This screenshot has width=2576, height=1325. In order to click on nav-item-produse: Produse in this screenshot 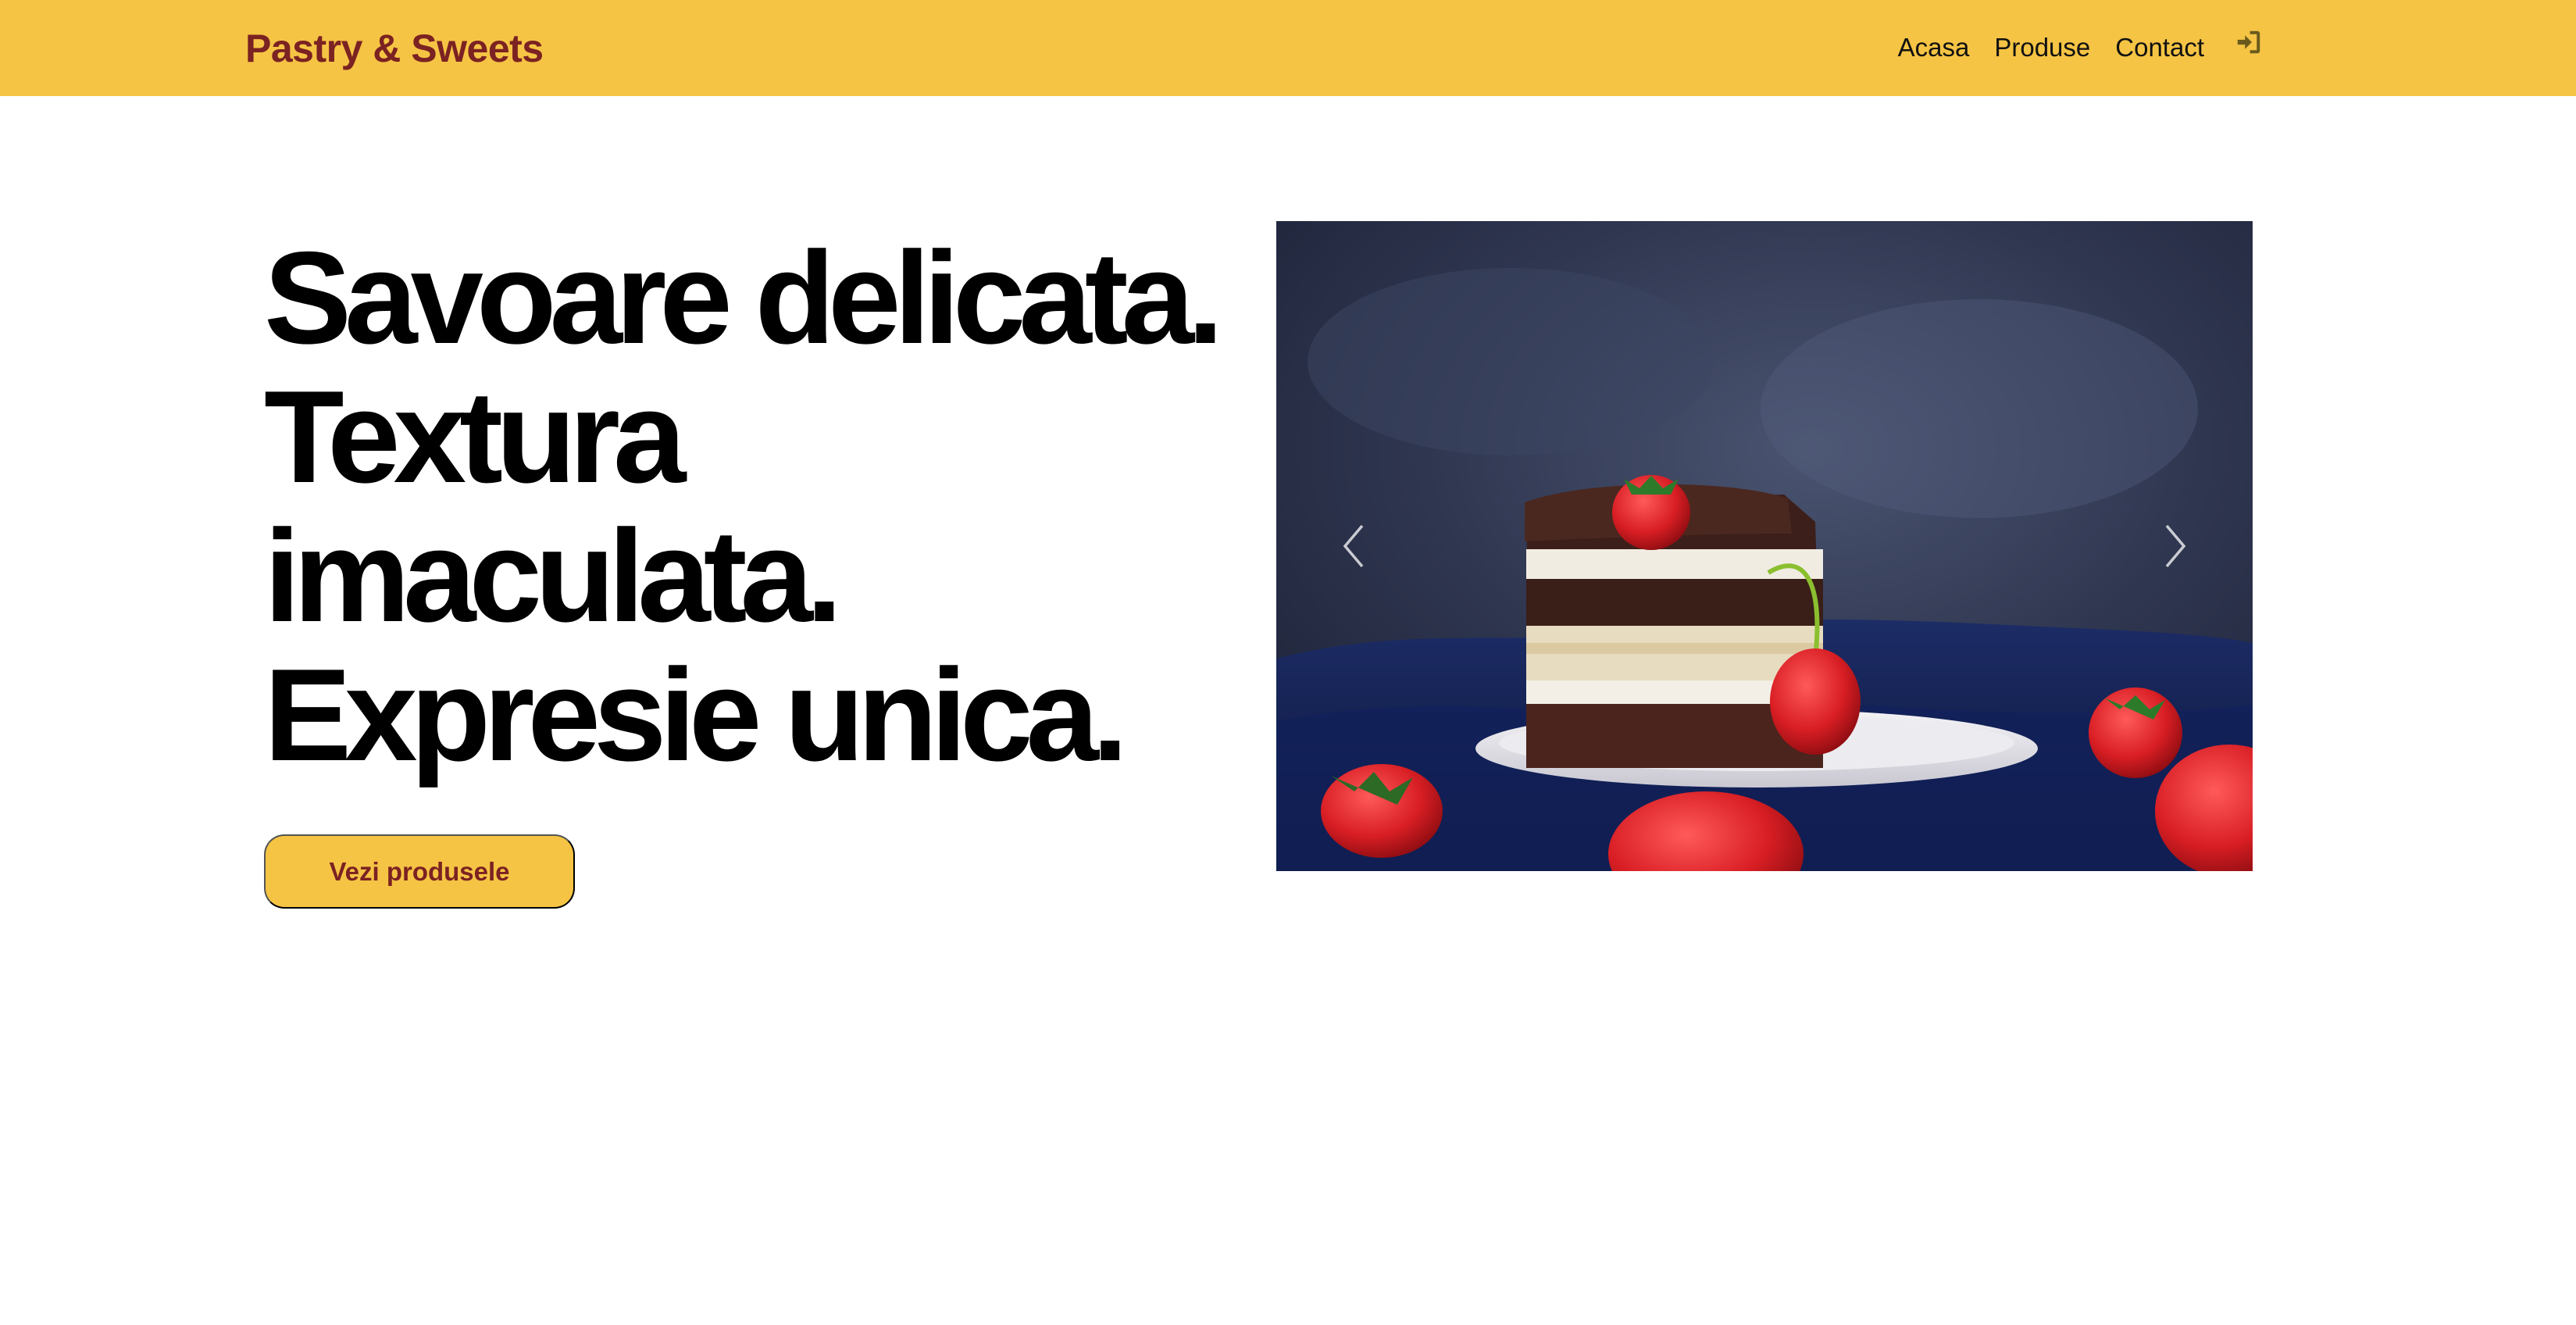, I will do `click(2042, 48)`.